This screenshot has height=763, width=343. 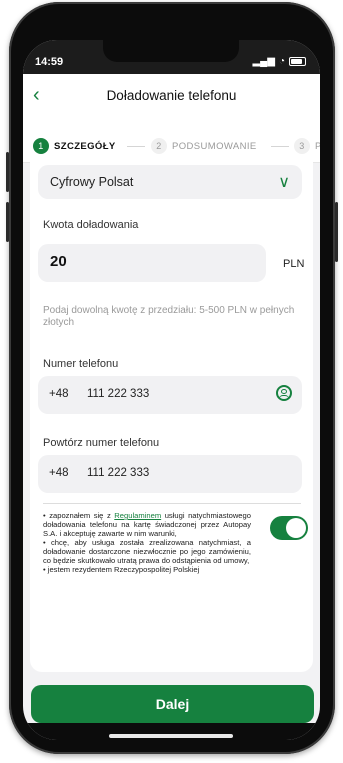 I want to click on signal-icon: ▂▄▆, so click(x=263, y=61).